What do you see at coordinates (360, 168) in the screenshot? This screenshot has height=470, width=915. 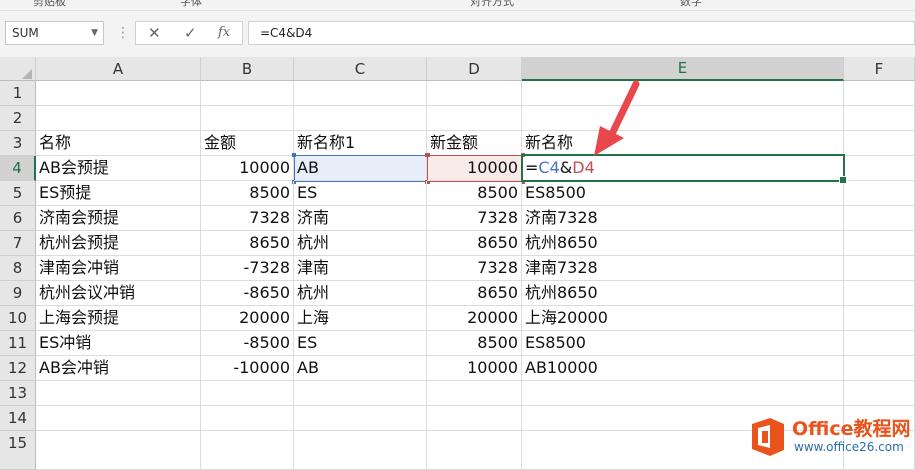 I see `cell-c4: AB` at bounding box center [360, 168].